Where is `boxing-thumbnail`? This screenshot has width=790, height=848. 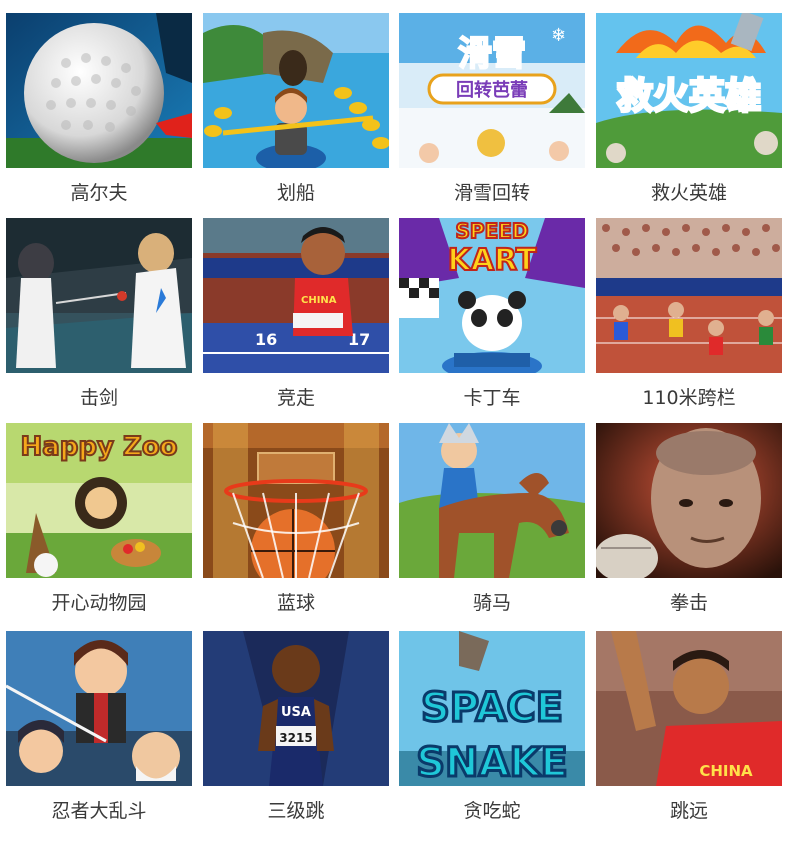
boxing-thumbnail is located at coordinates (689, 500).